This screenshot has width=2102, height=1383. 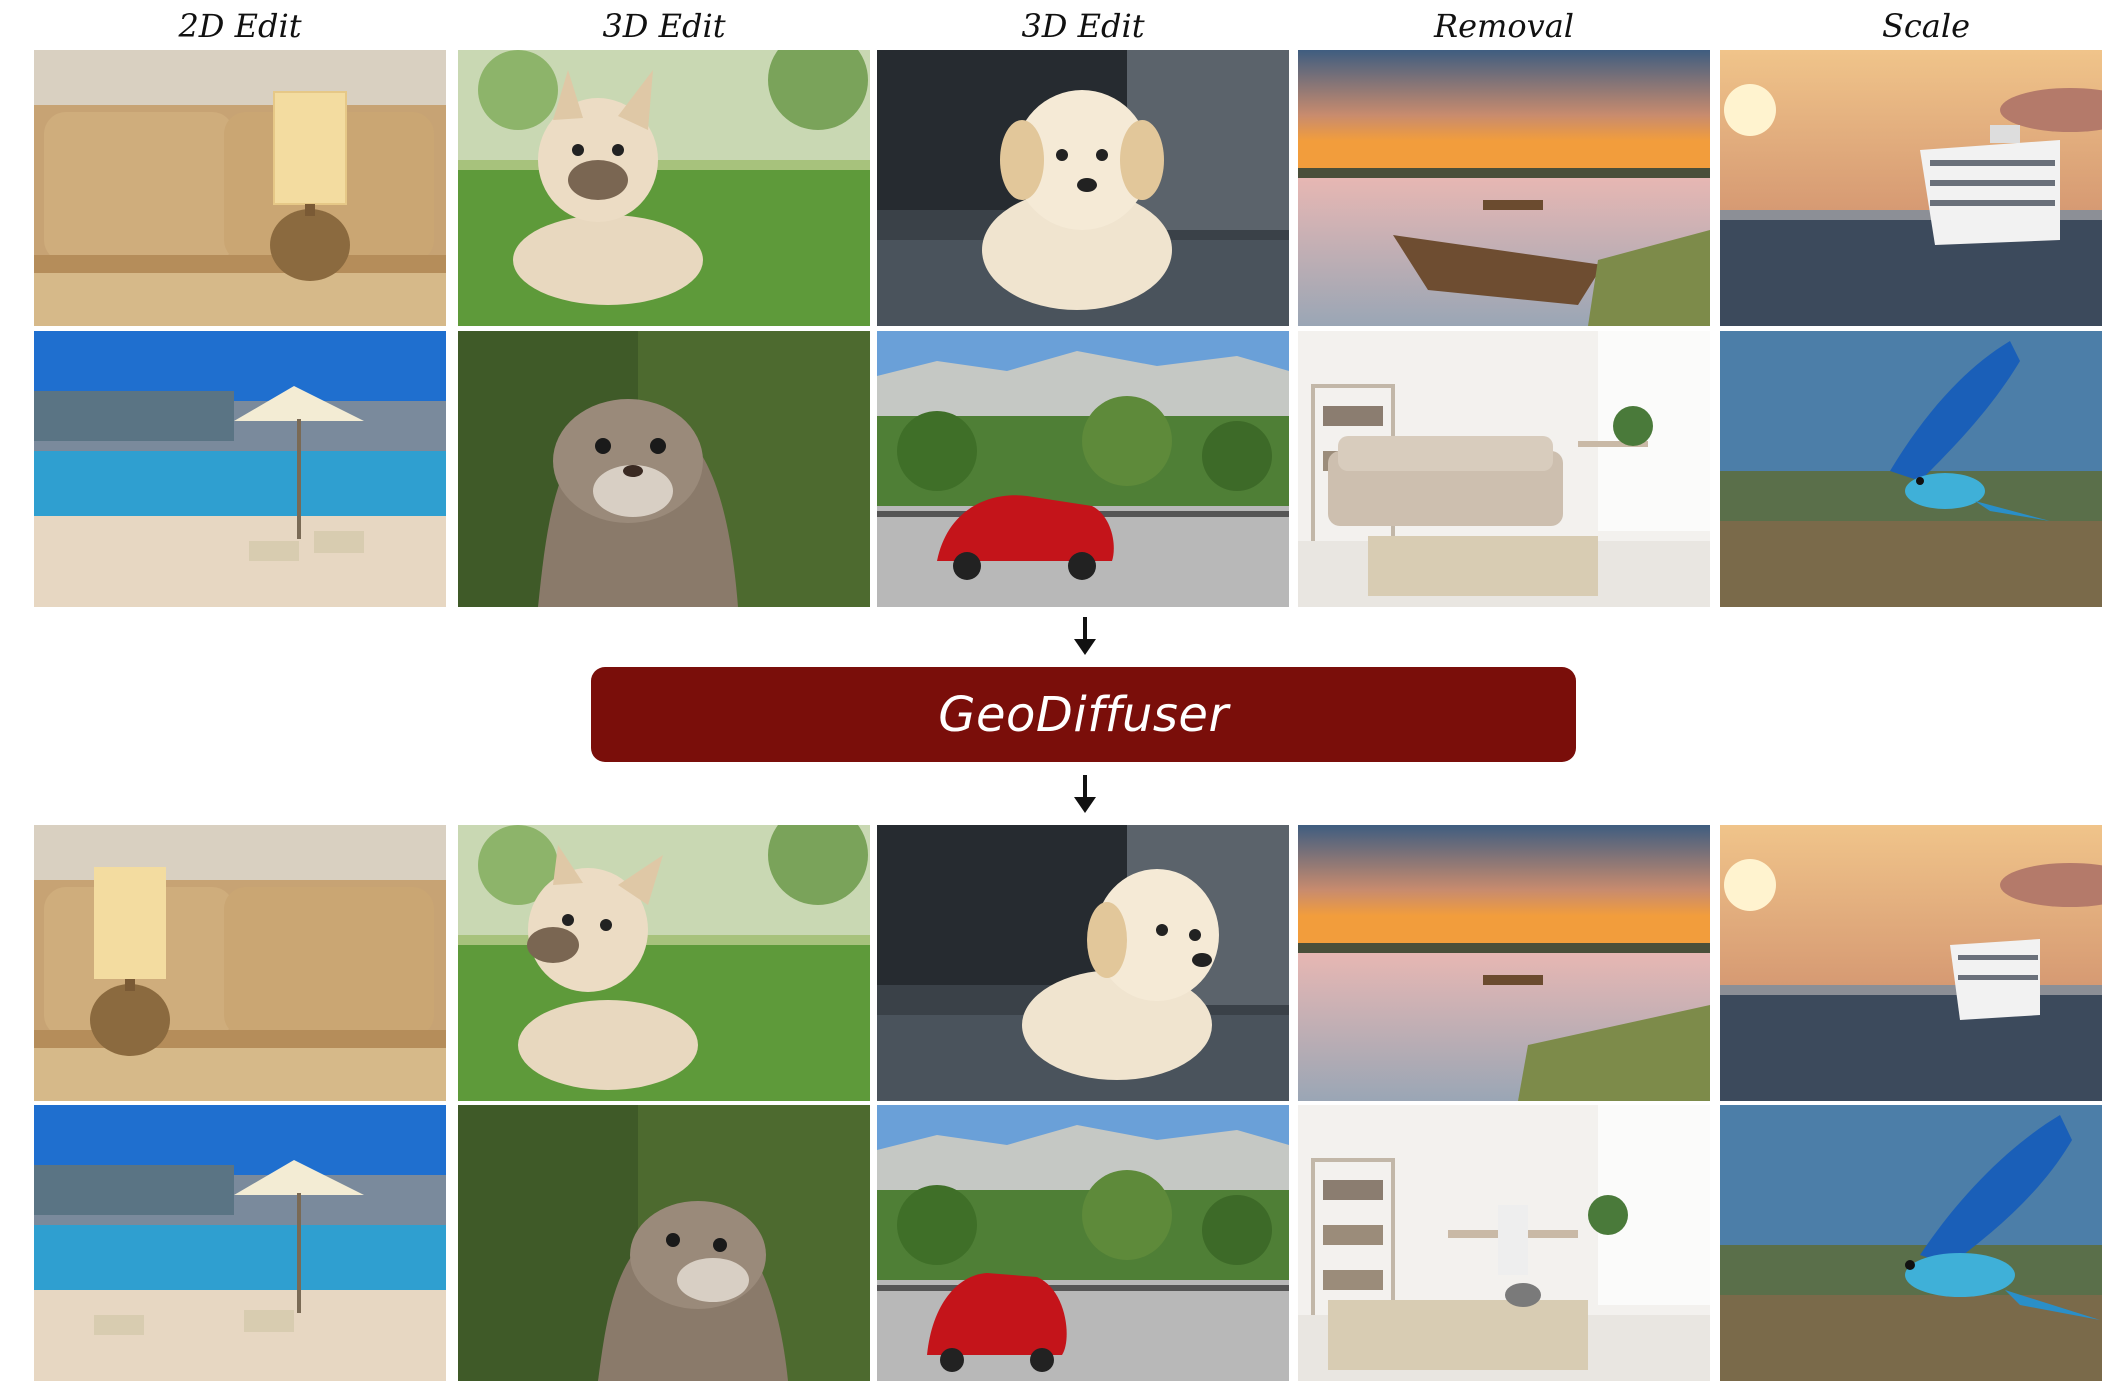 What do you see at coordinates (1504, 963) in the screenshot?
I see `output-lake-boats-photo` at bounding box center [1504, 963].